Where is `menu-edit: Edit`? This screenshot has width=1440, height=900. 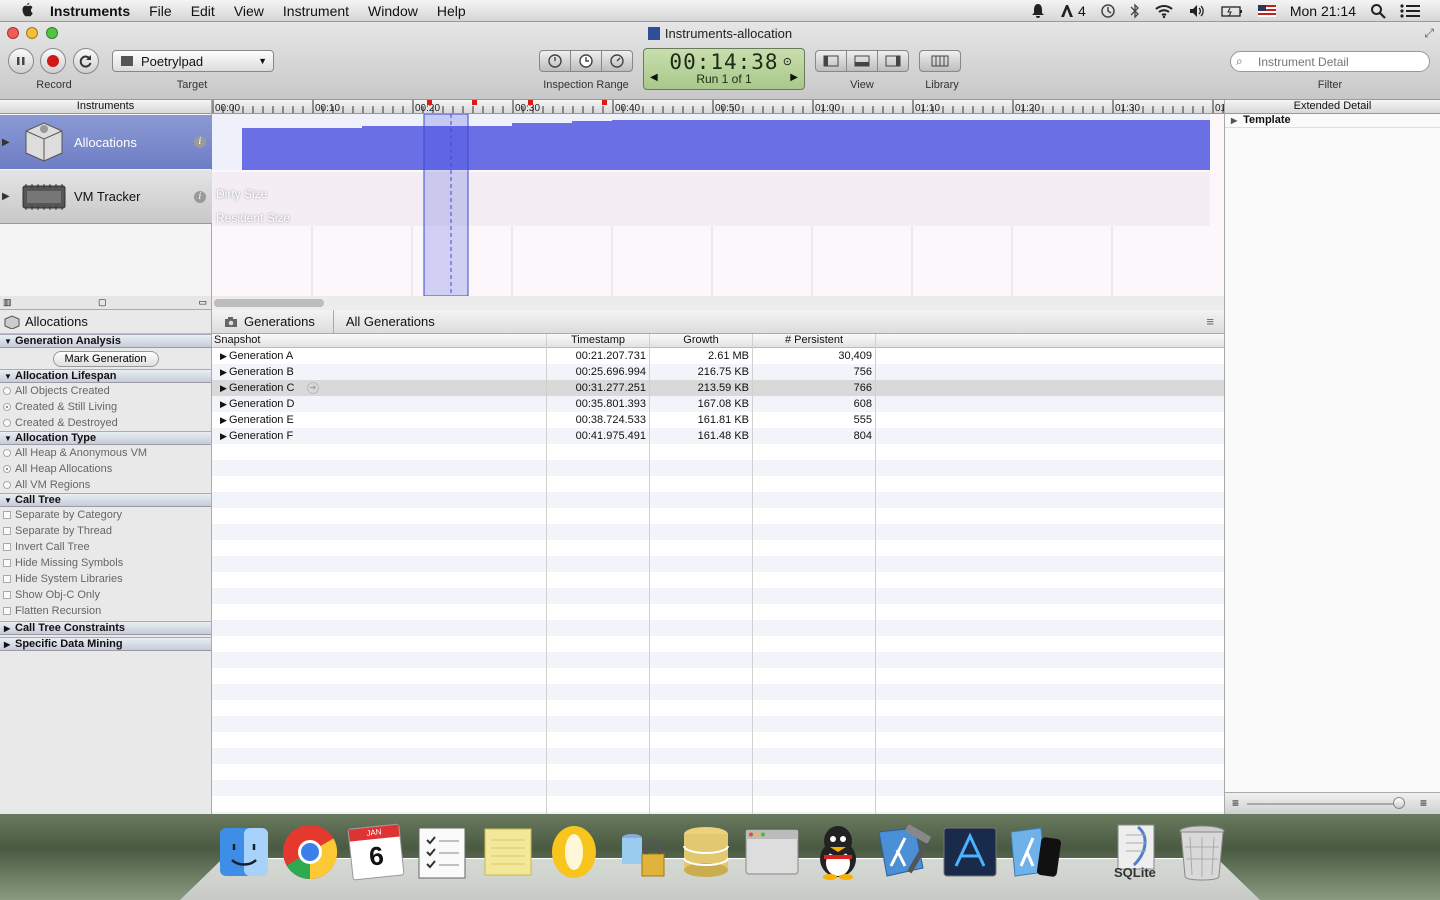
menu-edit: Edit is located at coordinates (203, 11).